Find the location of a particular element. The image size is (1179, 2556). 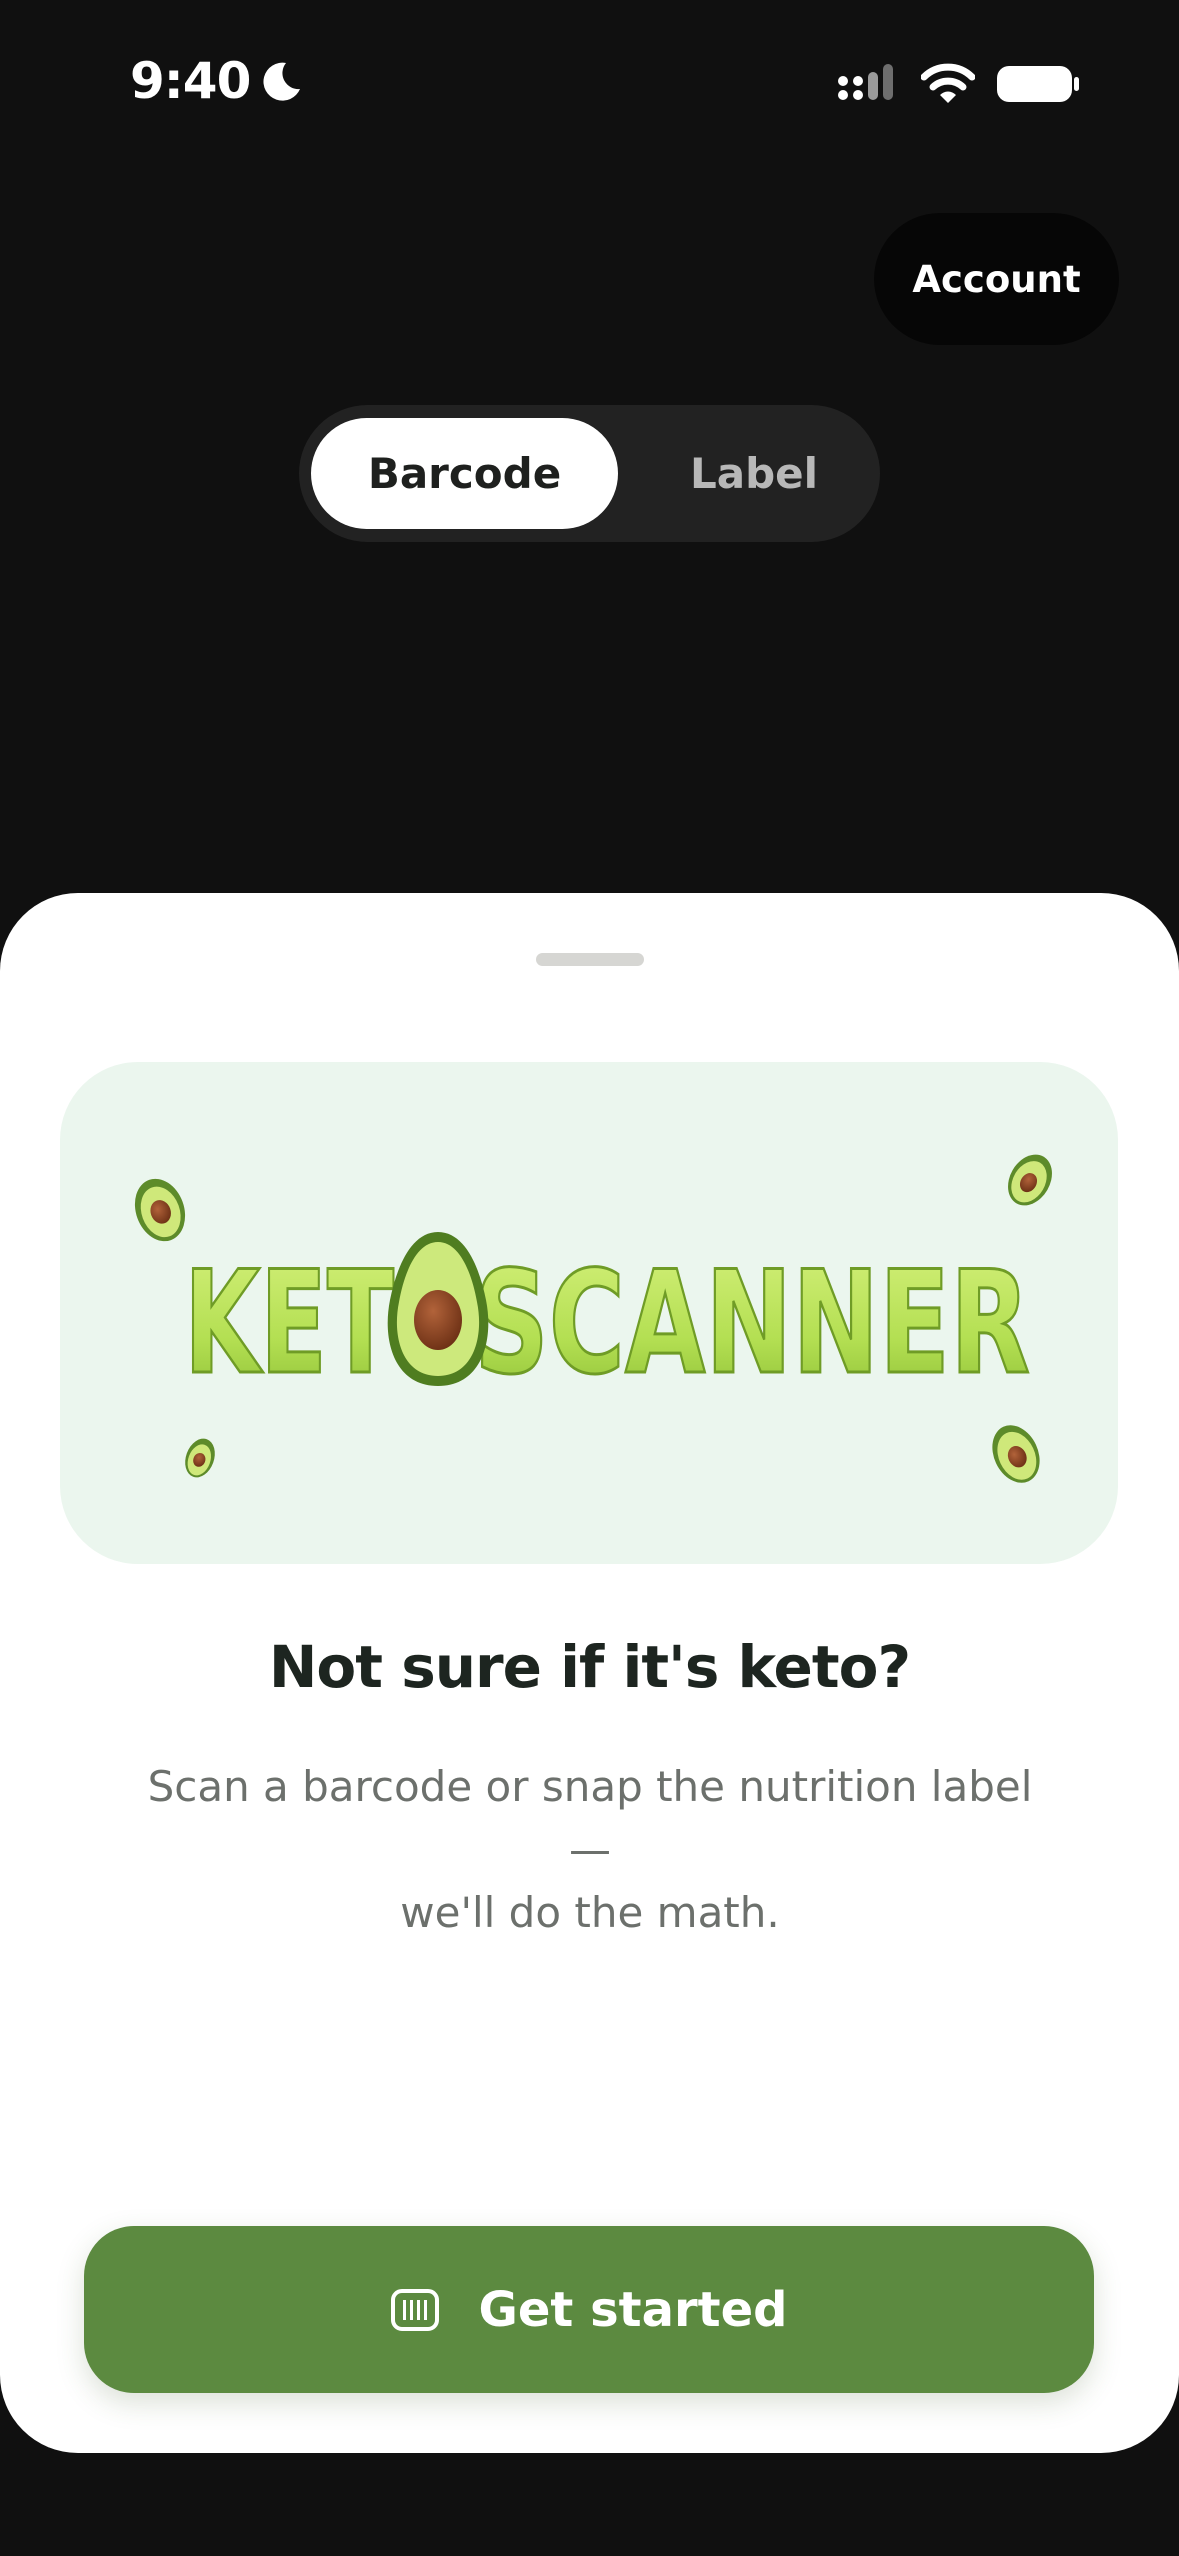

get-started-button: Get started is located at coordinates (589, 2309).